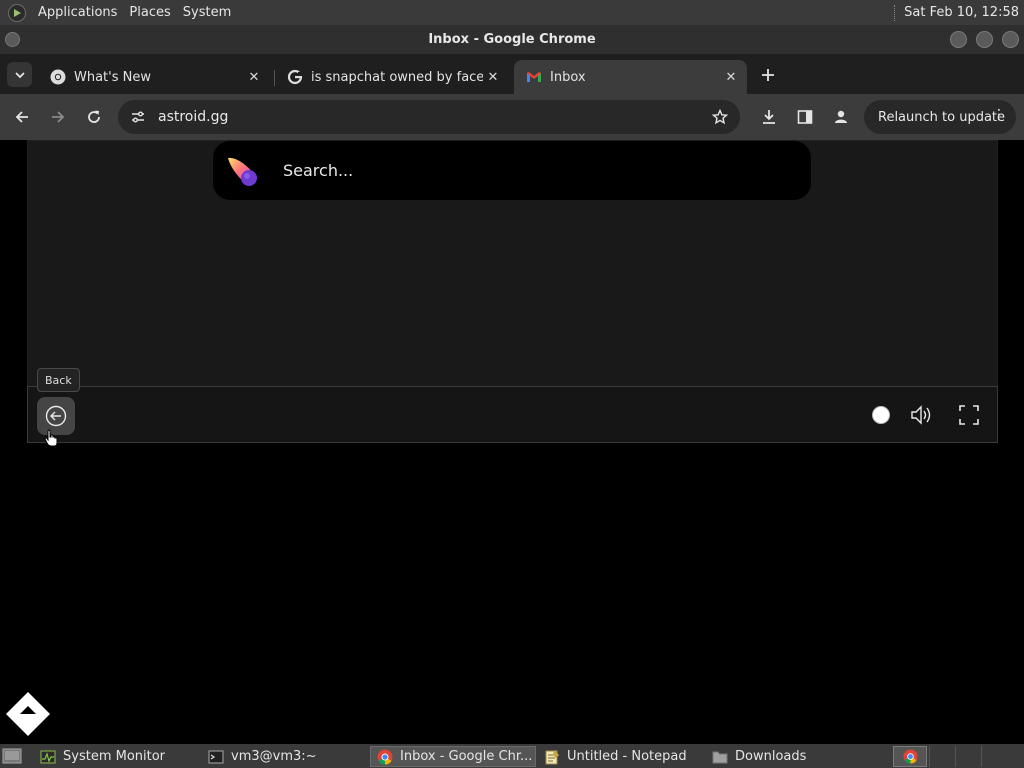 The image size is (1024, 768). I want to click on taskbar-item-notepad: Untitled - Notepad, so click(619, 756).